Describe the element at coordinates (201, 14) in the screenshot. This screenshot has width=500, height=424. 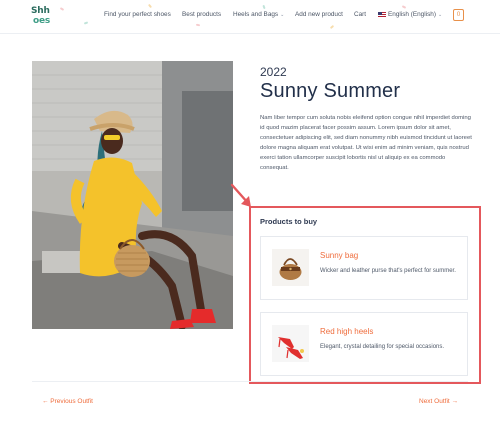
I see `nav-best-products: Best products` at that location.